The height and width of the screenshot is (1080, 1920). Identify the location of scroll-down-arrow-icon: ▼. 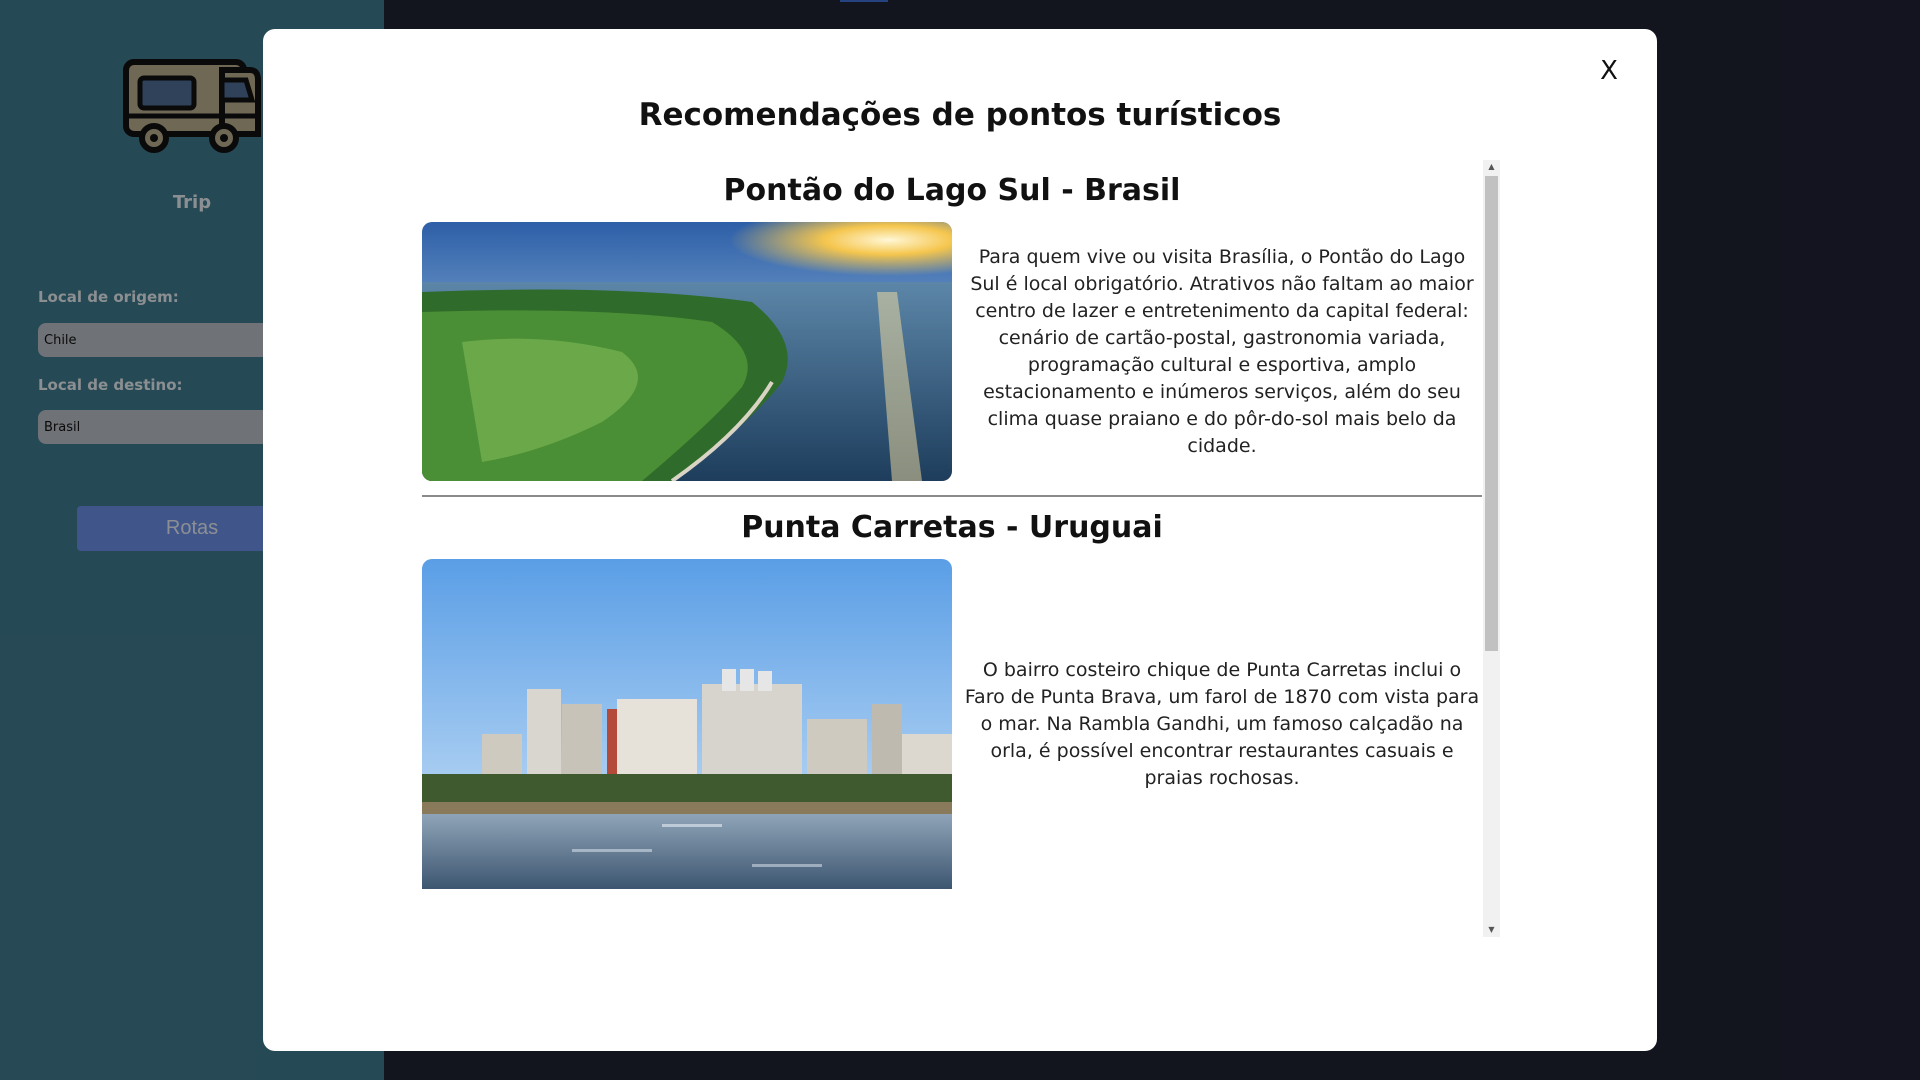
(1491, 930).